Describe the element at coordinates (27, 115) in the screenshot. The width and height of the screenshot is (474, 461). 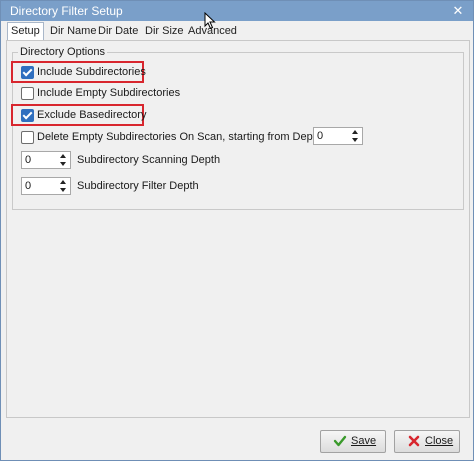
I see `exclude-basedirectory-checkbox` at that location.